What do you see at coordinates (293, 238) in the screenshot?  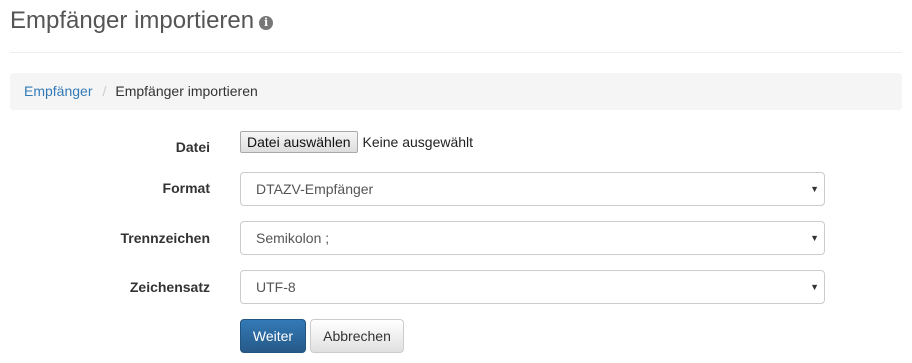 I see `delimiter-select-value: Semikolon ;` at bounding box center [293, 238].